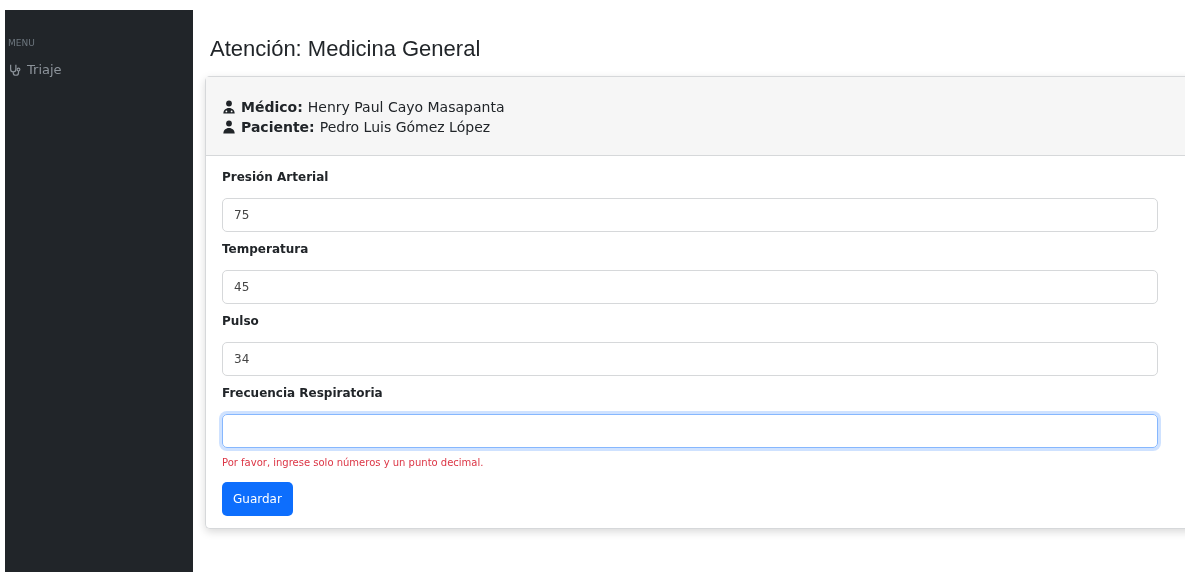 Image resolution: width=1185 pixels, height=572 pixels. What do you see at coordinates (266, 249) in the screenshot?
I see `field-label: Temperatura` at bounding box center [266, 249].